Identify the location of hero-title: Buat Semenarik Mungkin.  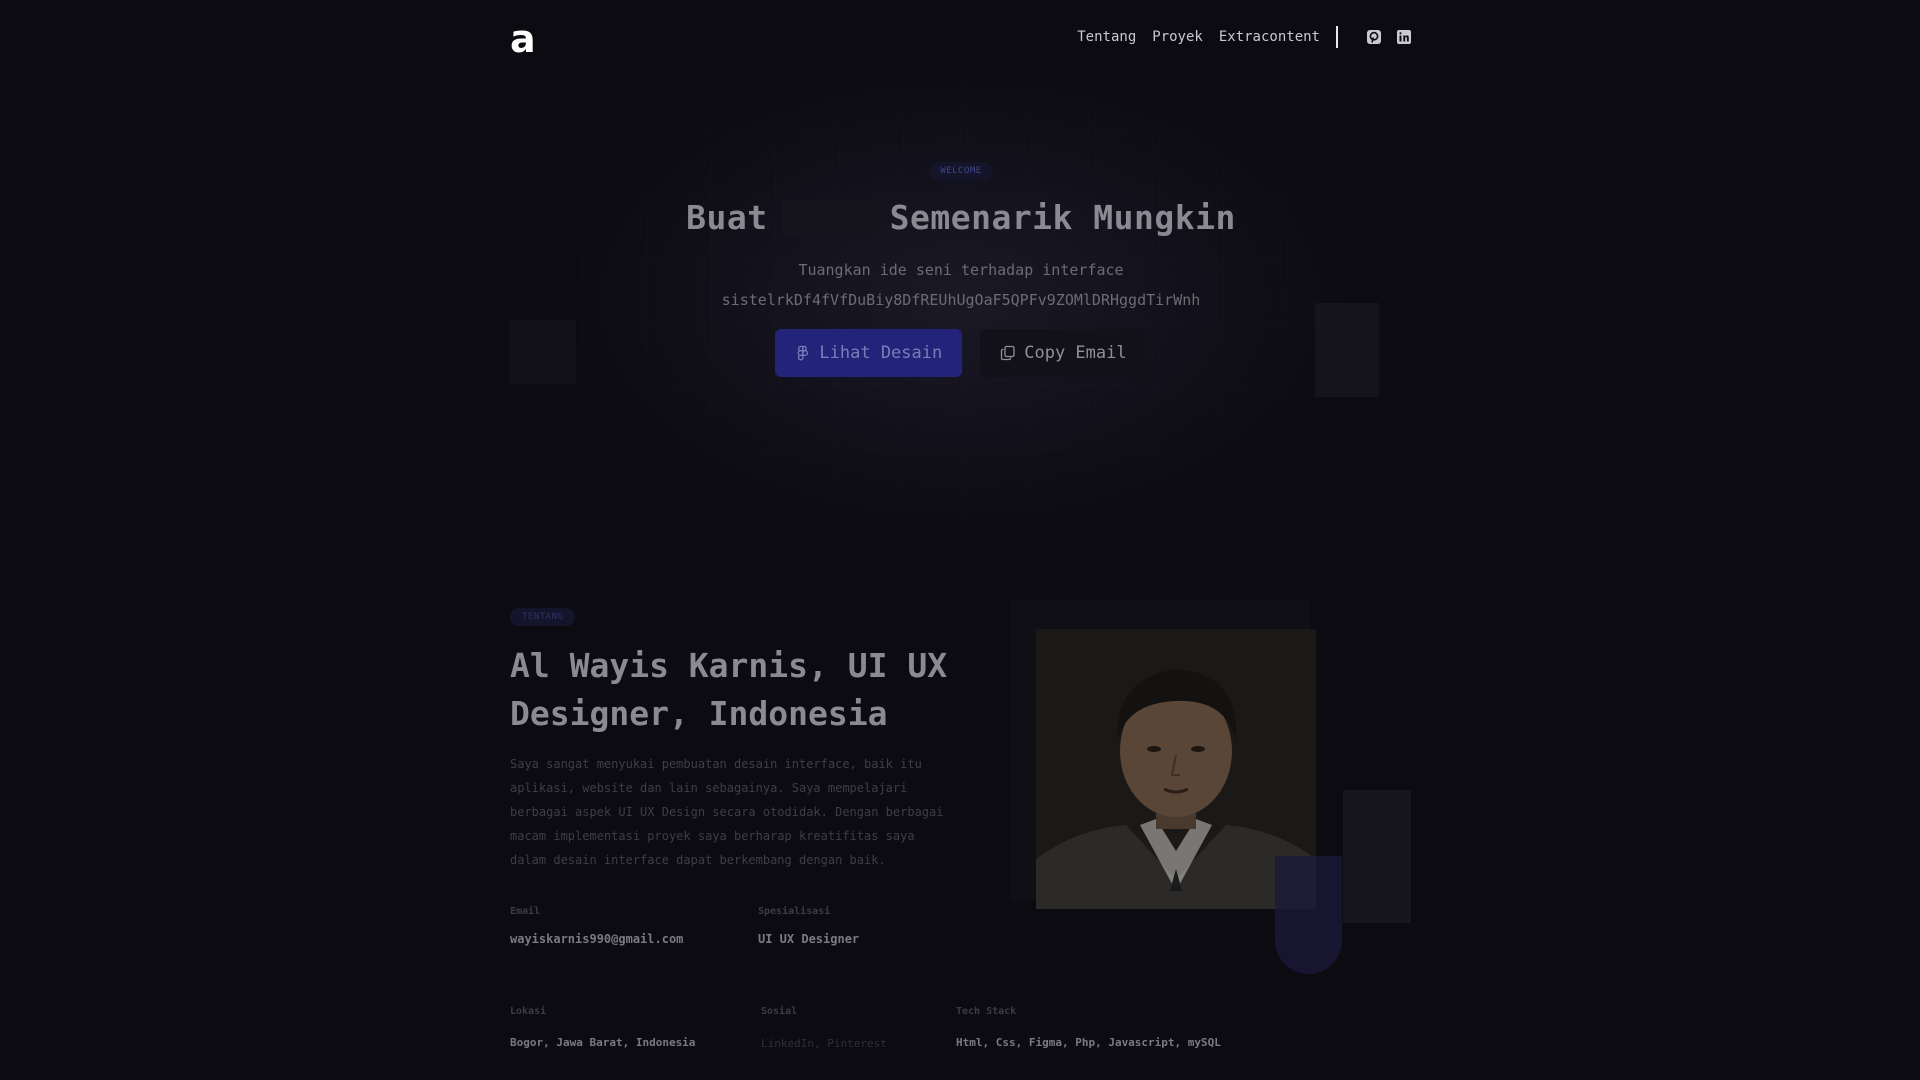
(961, 217).